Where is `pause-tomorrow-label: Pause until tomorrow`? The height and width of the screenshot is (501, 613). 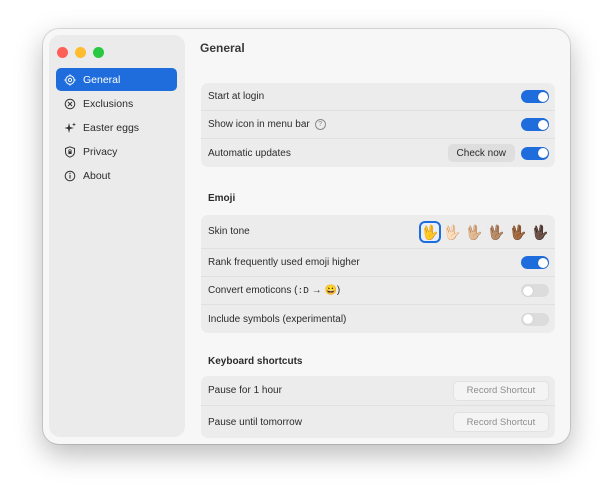 pause-tomorrow-label: Pause until tomorrow is located at coordinates (255, 422).